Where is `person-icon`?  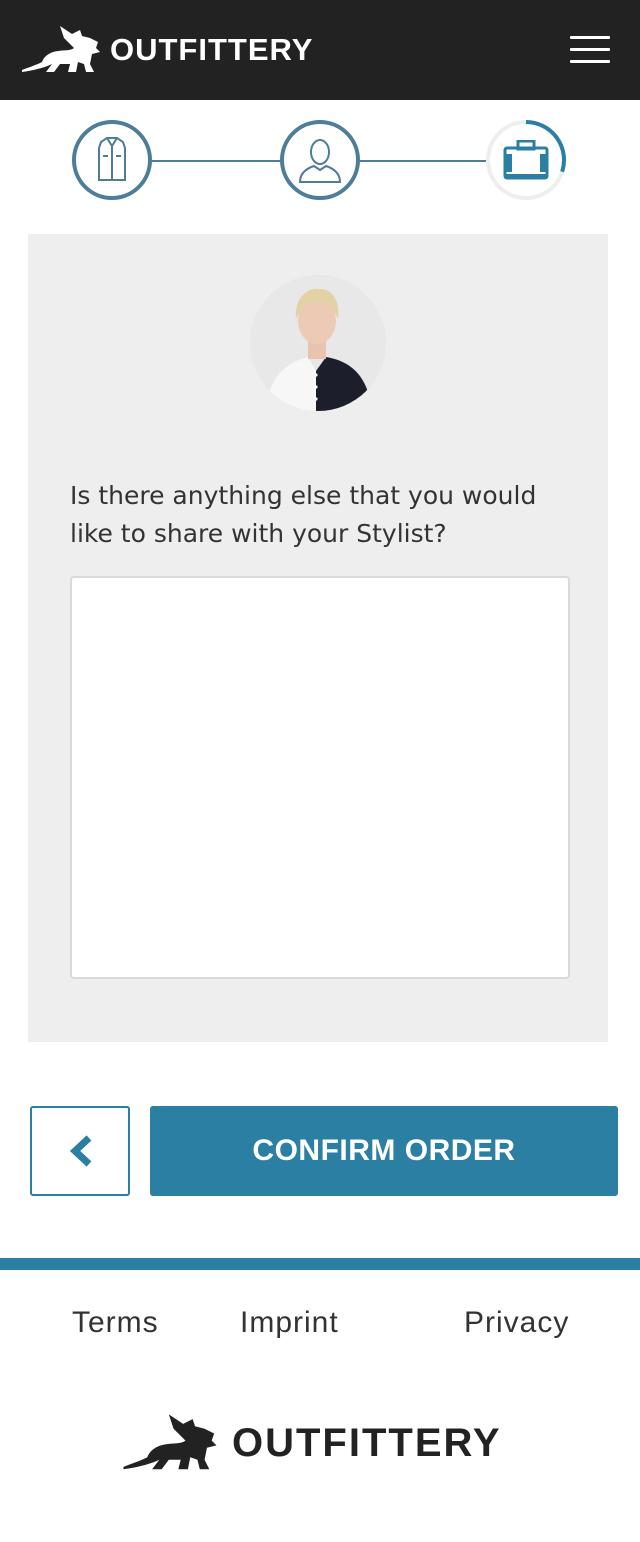
person-icon is located at coordinates (320, 161).